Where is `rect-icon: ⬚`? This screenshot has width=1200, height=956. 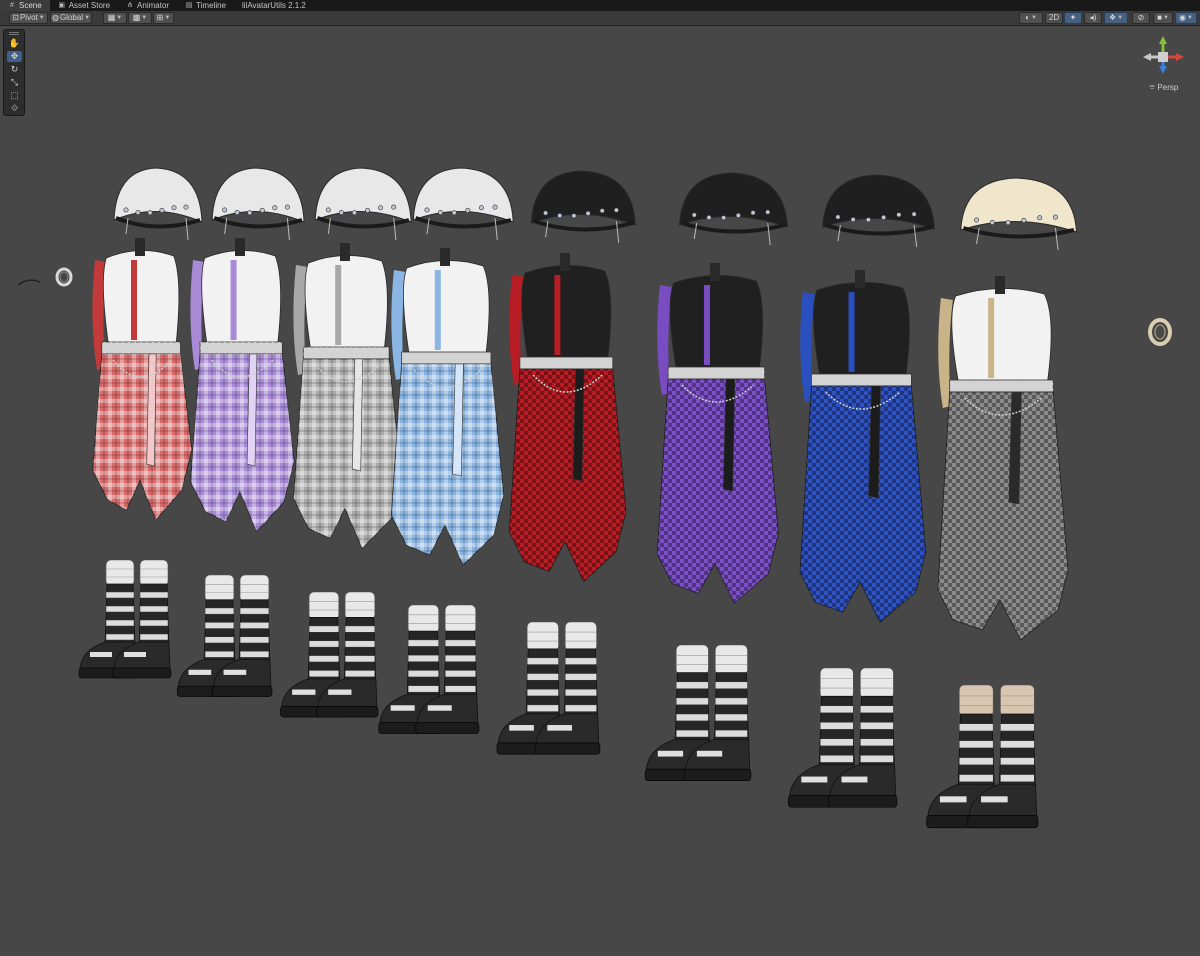 rect-icon: ⬚ is located at coordinates (14, 95).